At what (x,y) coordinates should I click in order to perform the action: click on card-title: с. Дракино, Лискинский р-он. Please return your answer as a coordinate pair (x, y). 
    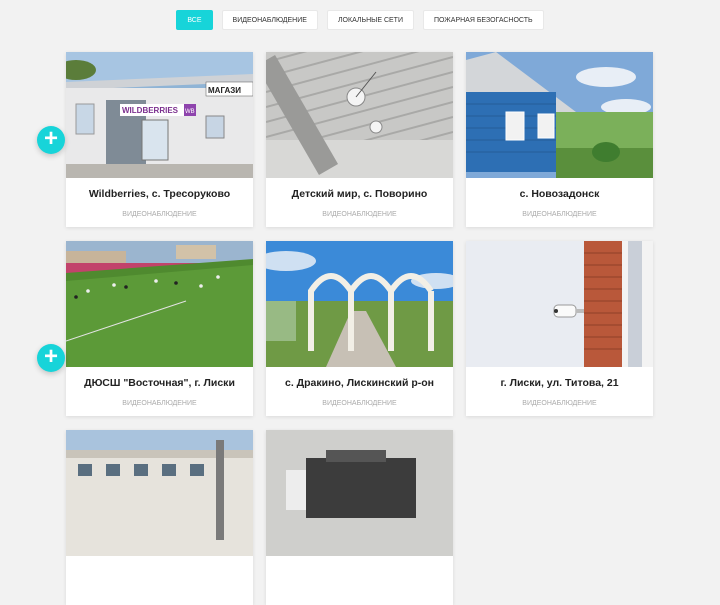
    Looking at the image, I should click on (359, 383).